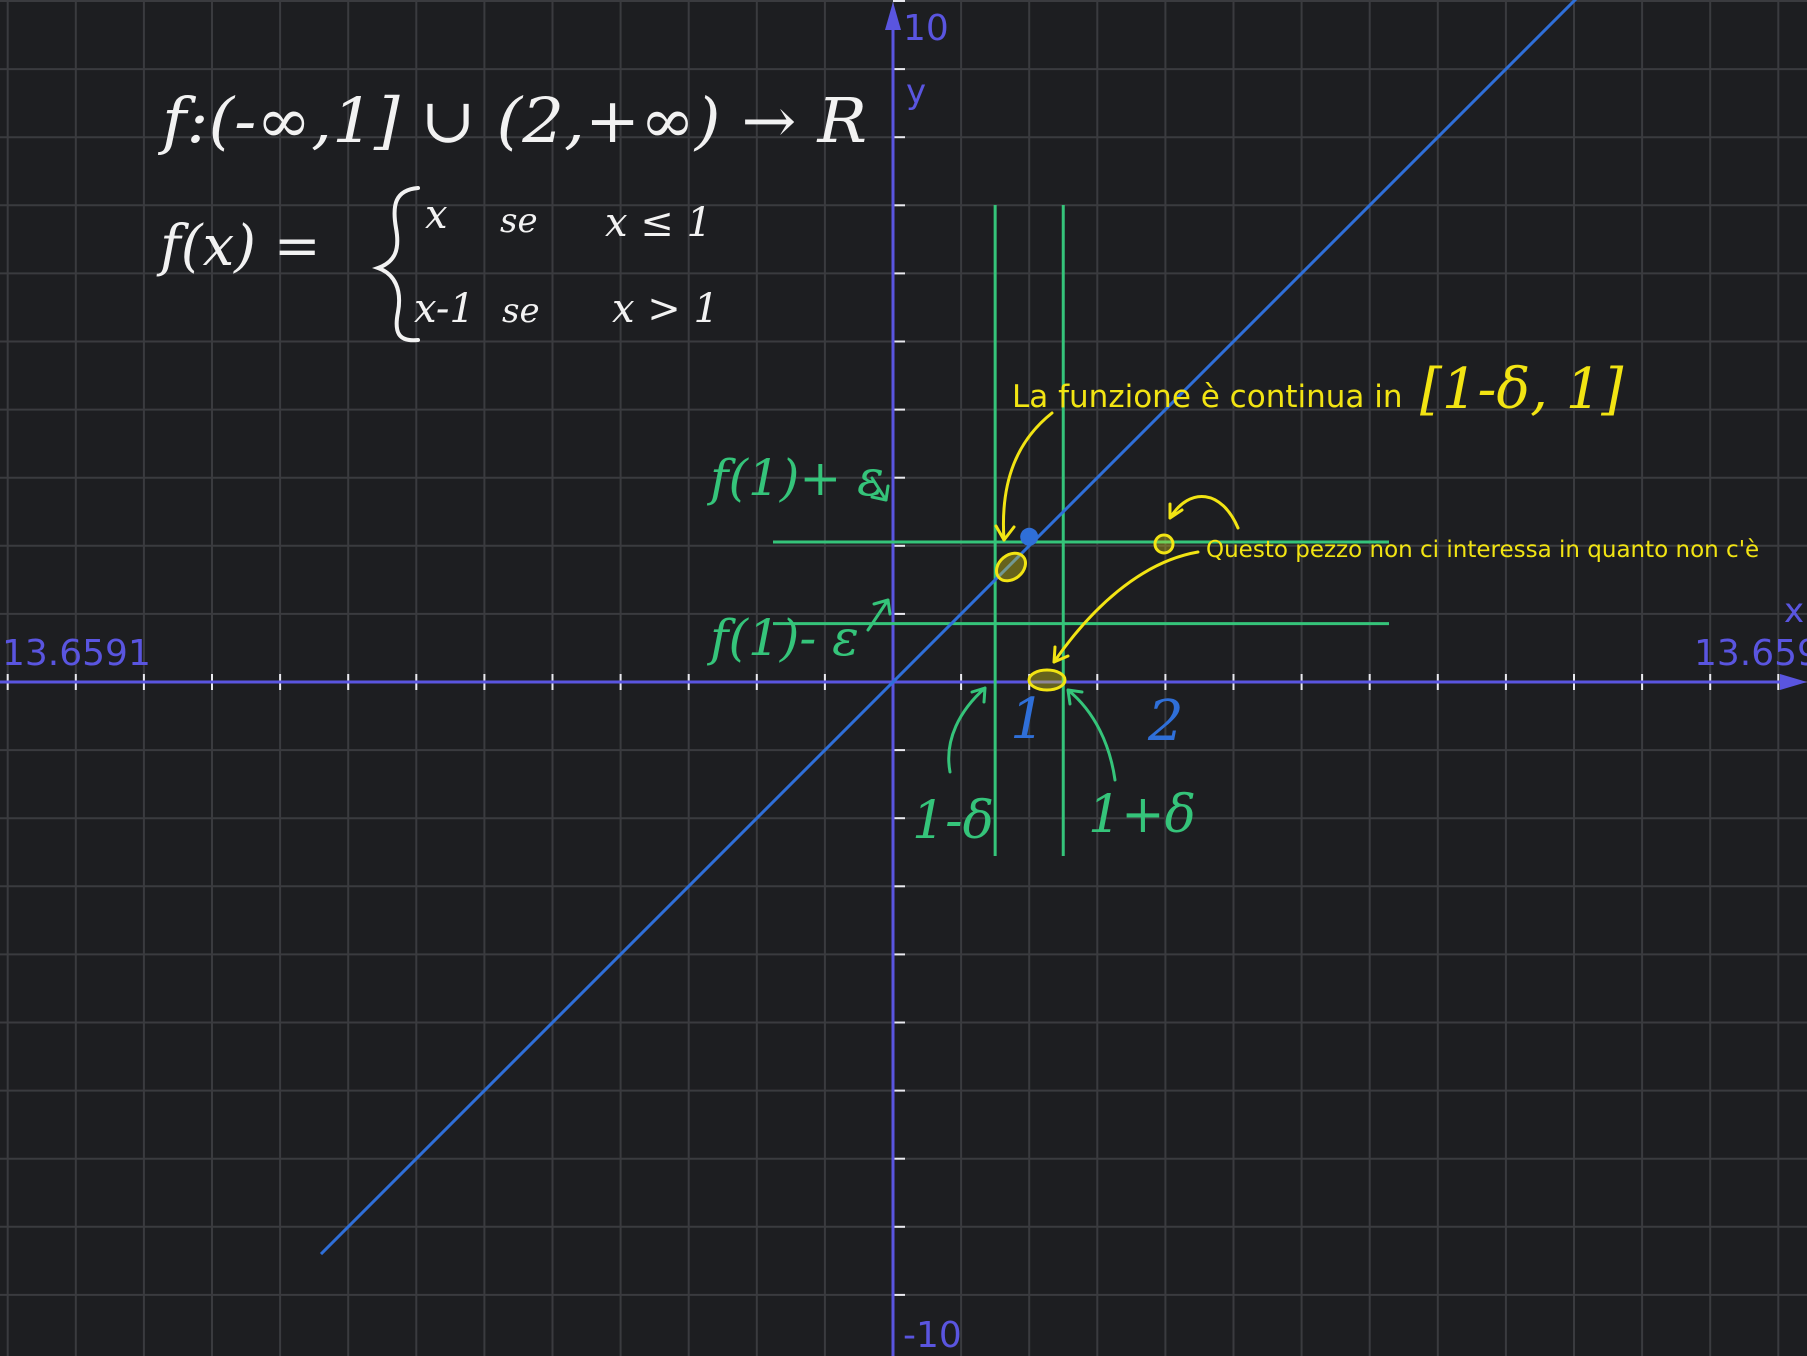  I want to click on y-axis-max-label: 10, so click(926, 28).